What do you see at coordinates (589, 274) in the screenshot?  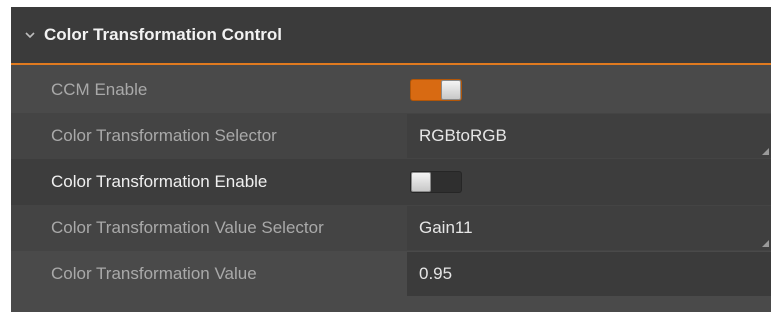 I see `color-transformation-value-input: 0.95` at bounding box center [589, 274].